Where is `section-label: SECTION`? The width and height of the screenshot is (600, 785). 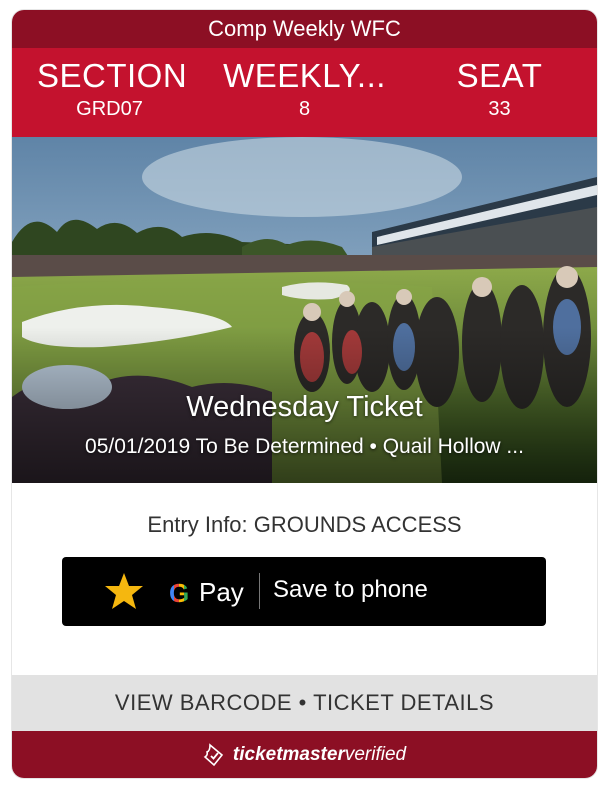 section-label: SECTION is located at coordinates (112, 75).